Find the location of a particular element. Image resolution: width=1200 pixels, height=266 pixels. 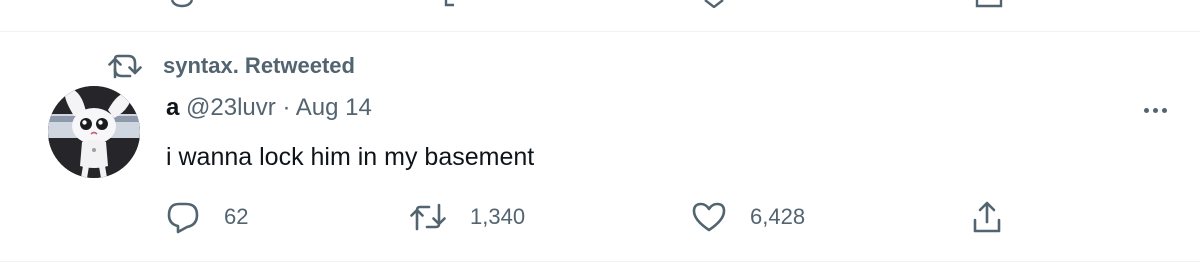

retweet-button: 1,340 is located at coordinates (467, 217).